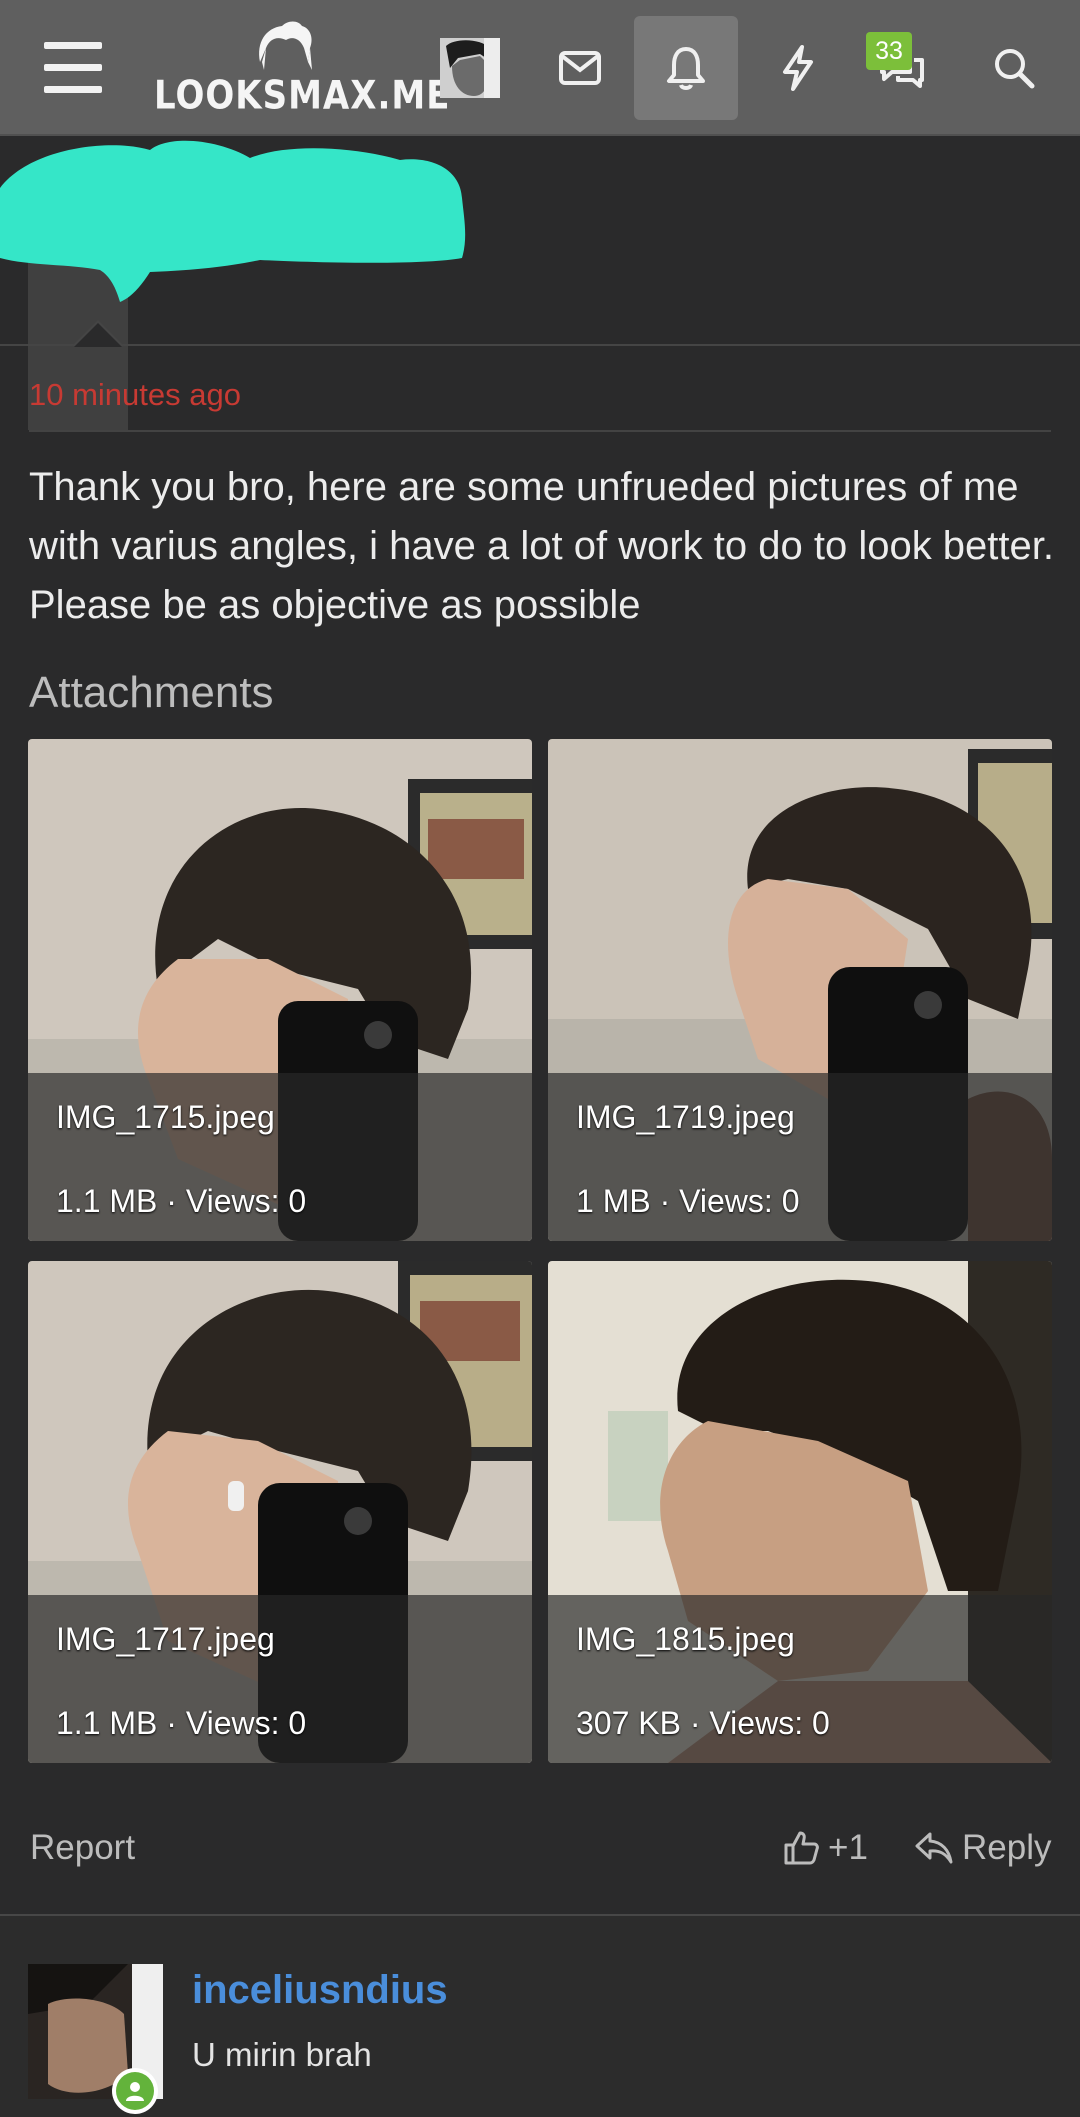 This screenshot has height=2117, width=1080. What do you see at coordinates (685, 1639) in the screenshot?
I see `attachment-filename: IMG_1815.jpeg` at bounding box center [685, 1639].